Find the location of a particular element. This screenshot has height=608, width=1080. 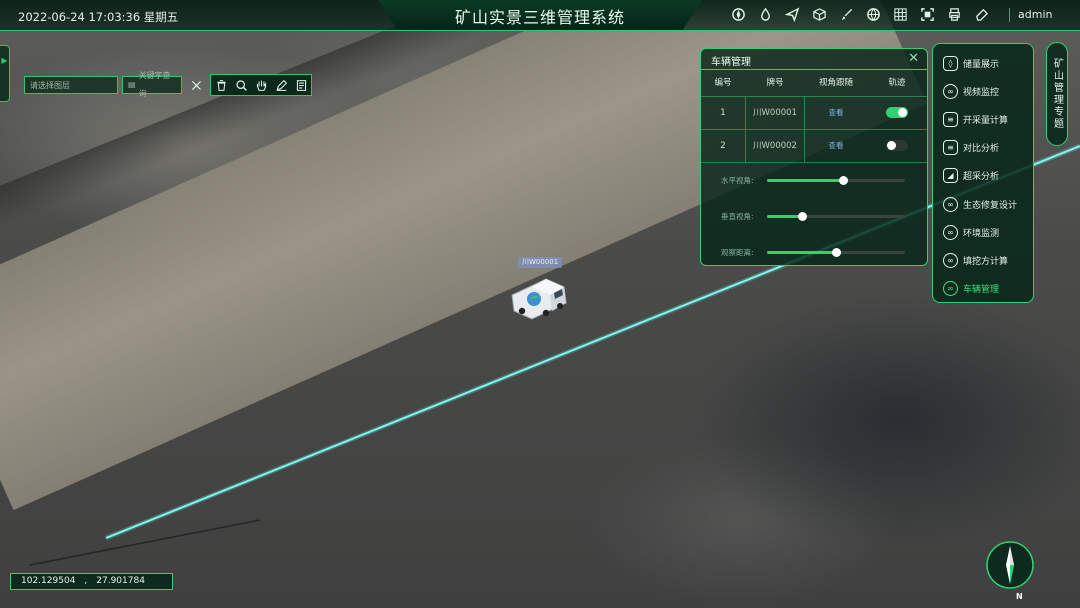

layer-select: 请选择图层 is located at coordinates (71, 85).